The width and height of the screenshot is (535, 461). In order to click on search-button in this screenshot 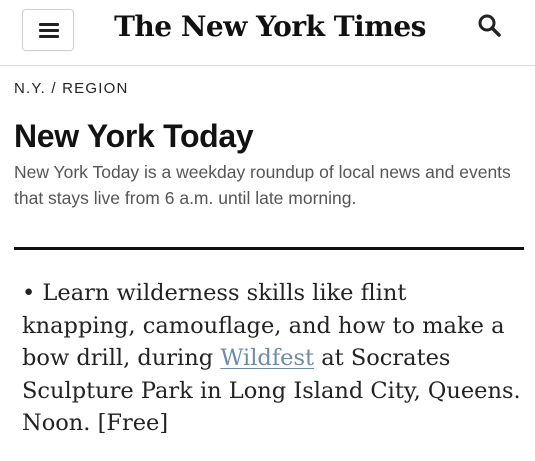, I will do `click(490, 26)`.